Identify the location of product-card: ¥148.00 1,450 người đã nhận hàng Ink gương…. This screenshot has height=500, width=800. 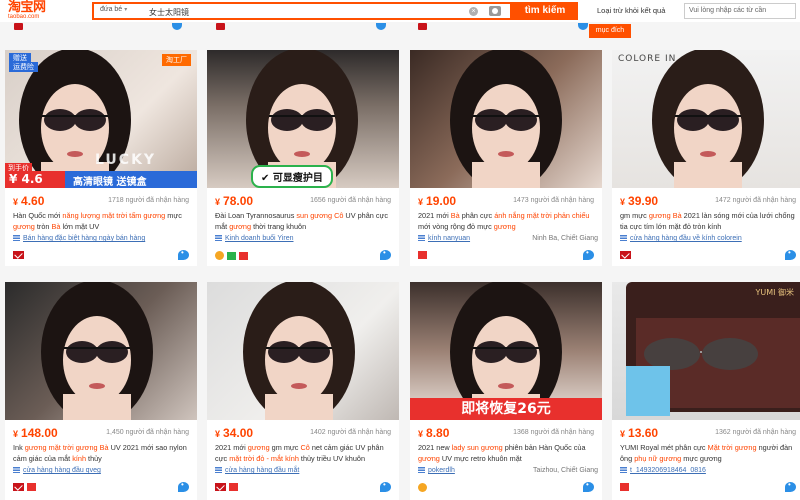
(101, 391).